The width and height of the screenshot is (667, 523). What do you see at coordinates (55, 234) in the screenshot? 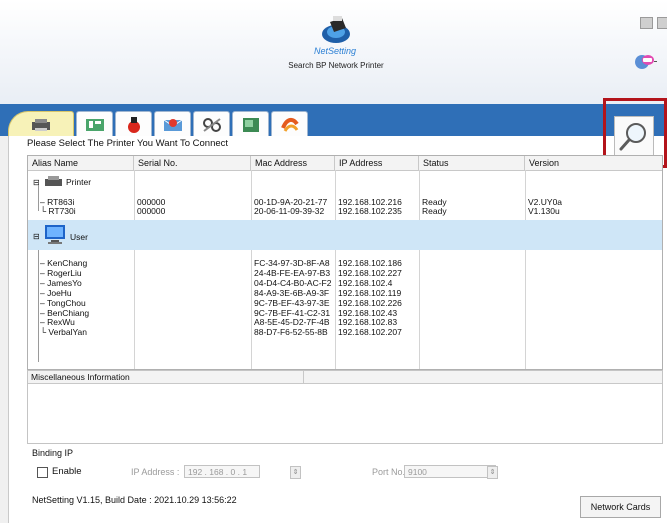
I see `user-computer-icon` at bounding box center [55, 234].